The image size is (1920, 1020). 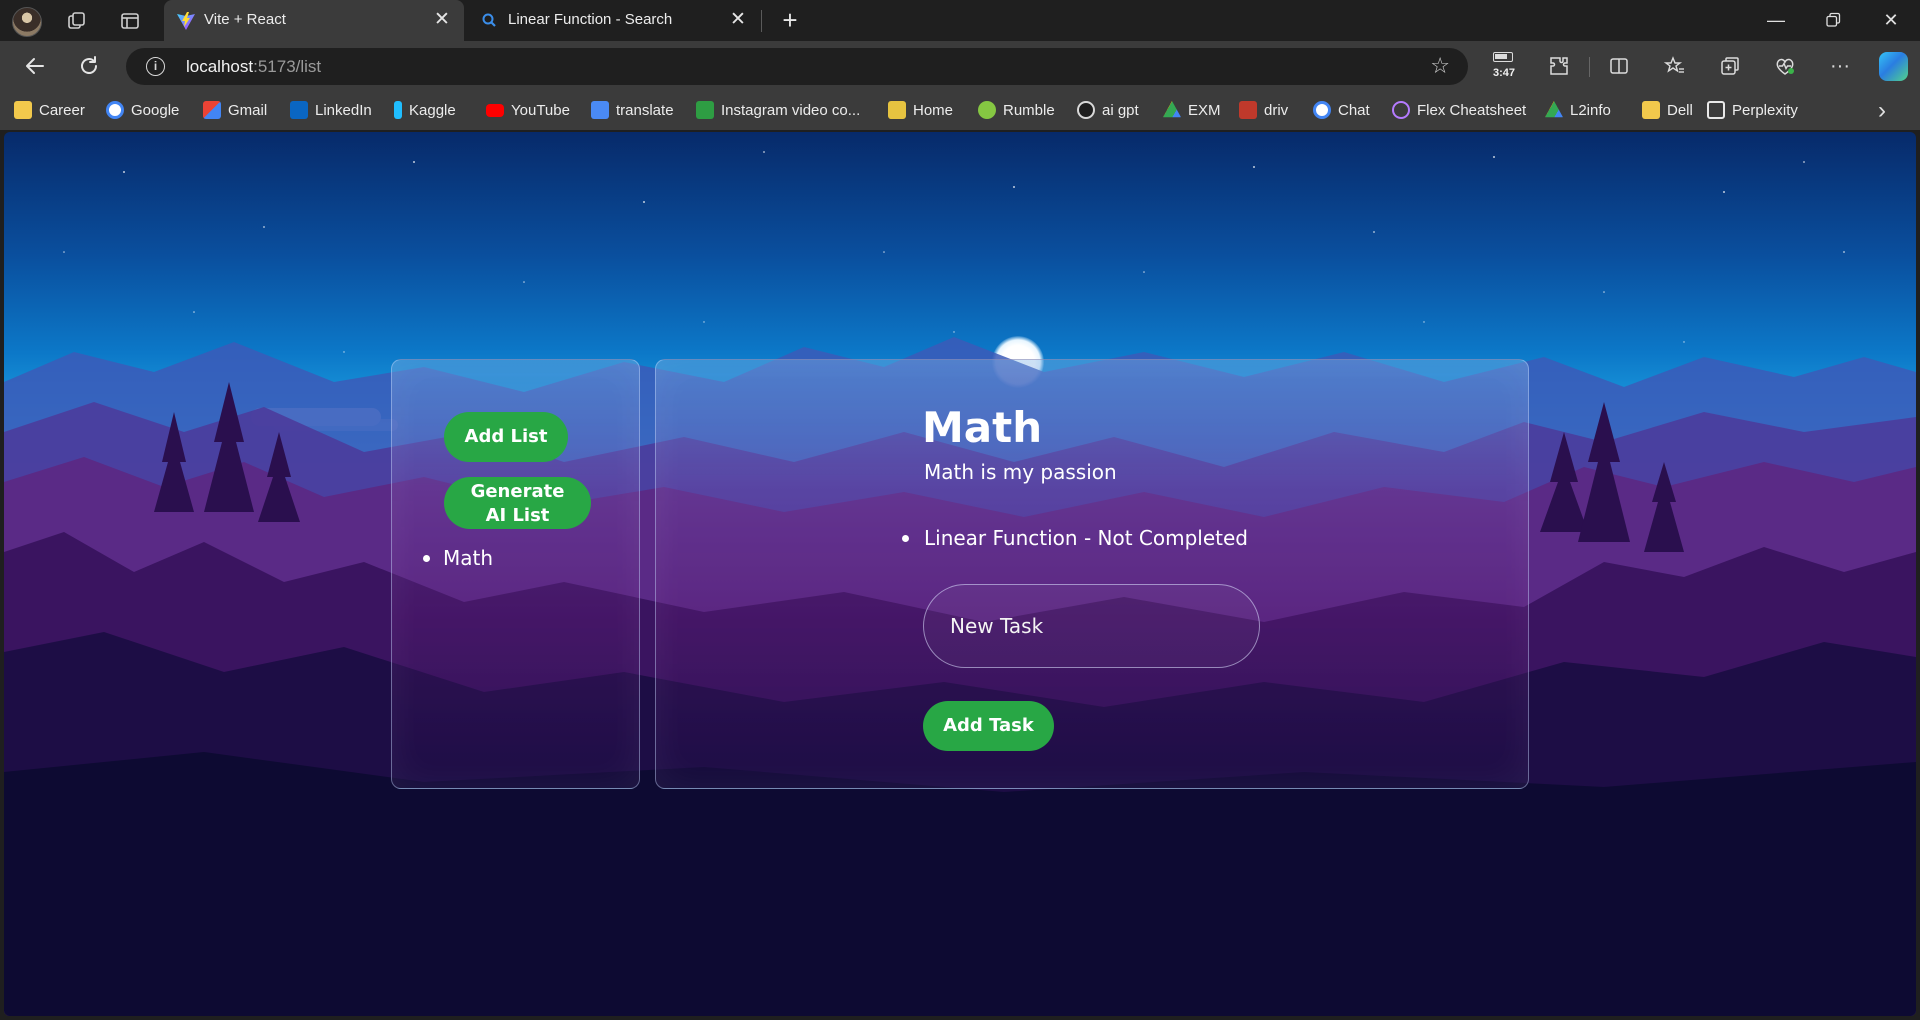 I want to click on restore-icon, so click(x=1833, y=20).